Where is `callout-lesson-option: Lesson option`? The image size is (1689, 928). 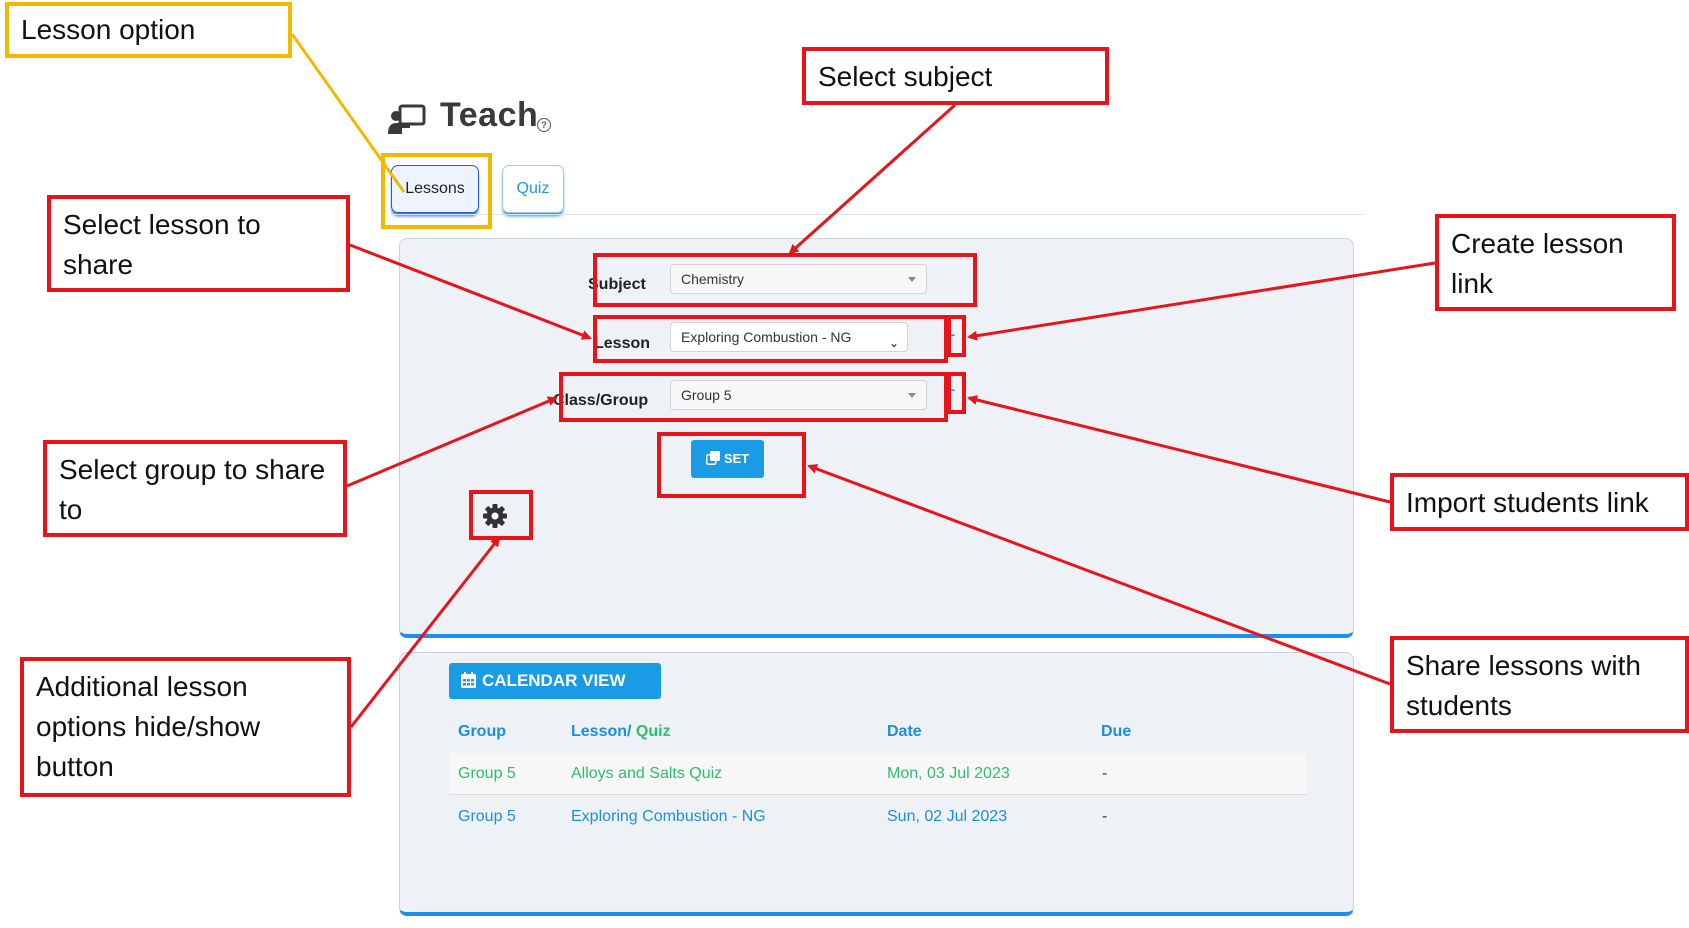
callout-lesson-option: Lesson option is located at coordinates (148, 30).